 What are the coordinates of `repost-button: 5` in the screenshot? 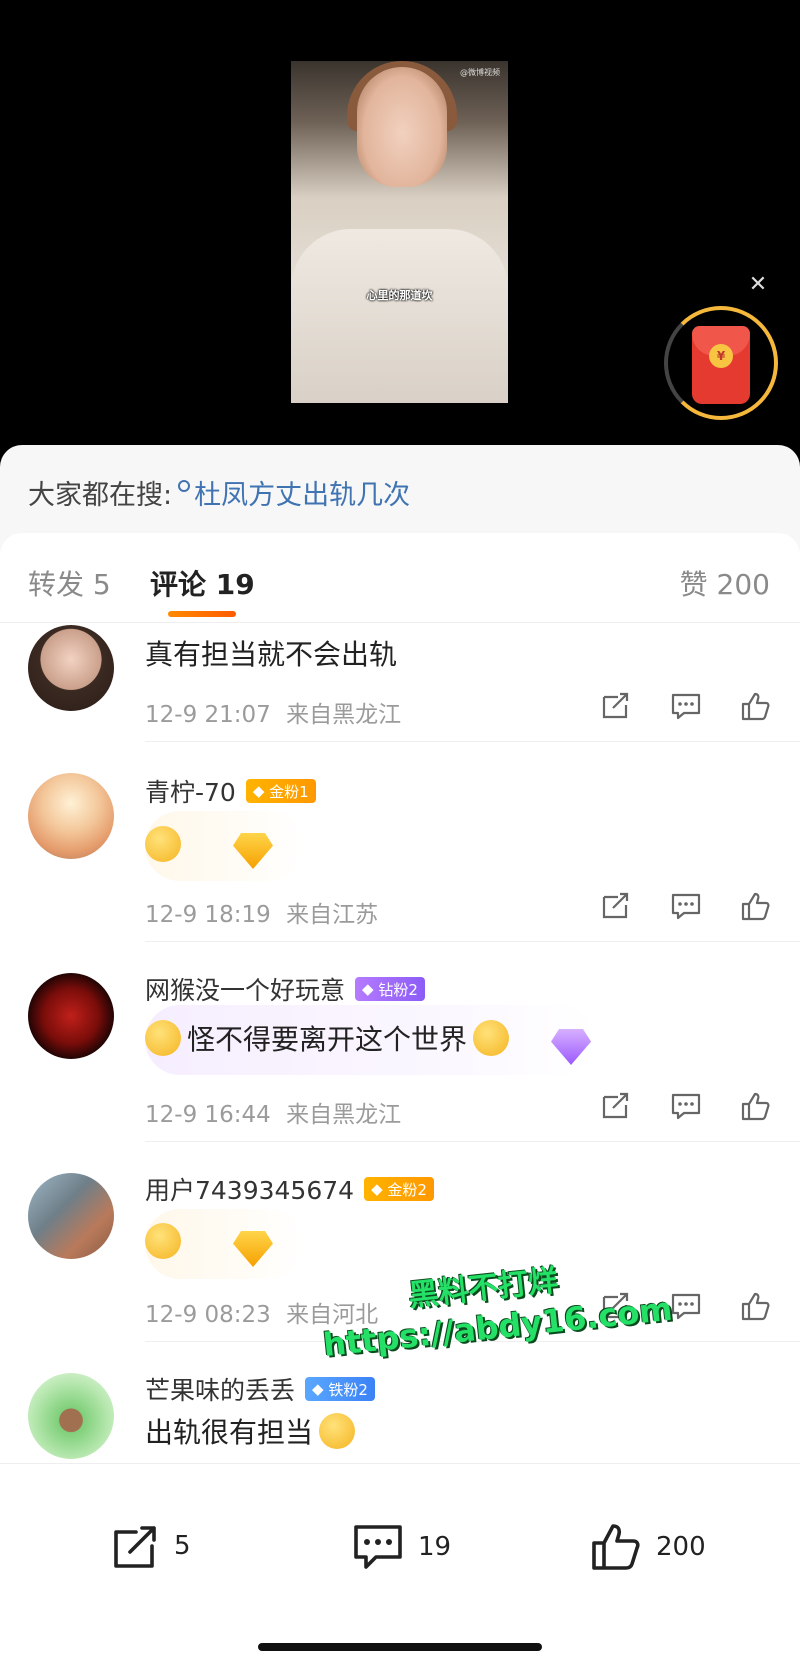 It's located at (150, 1546).